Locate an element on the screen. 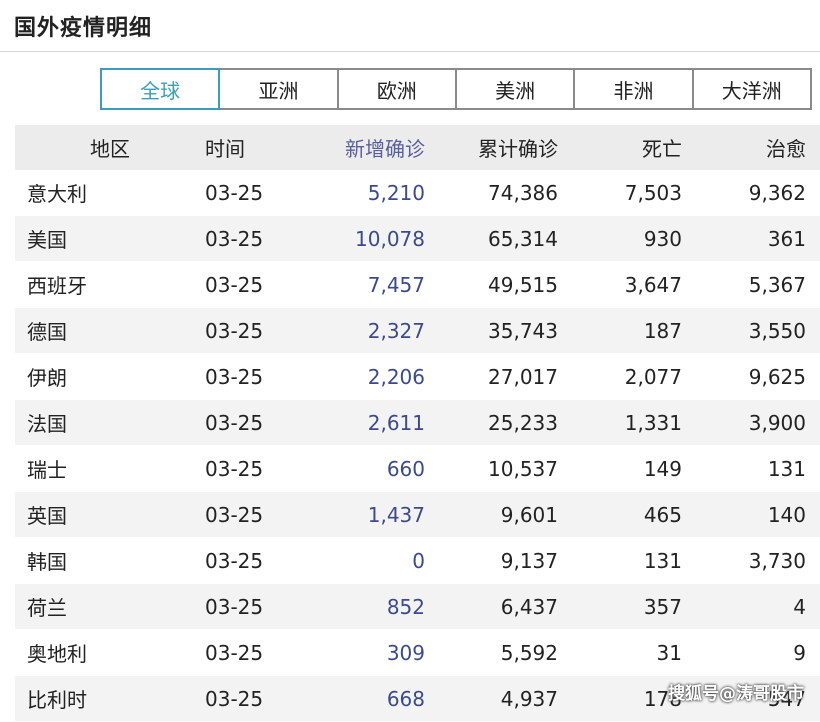 The width and height of the screenshot is (820, 722). header-total-confirmed: 累计确诊 is located at coordinates (491, 147).